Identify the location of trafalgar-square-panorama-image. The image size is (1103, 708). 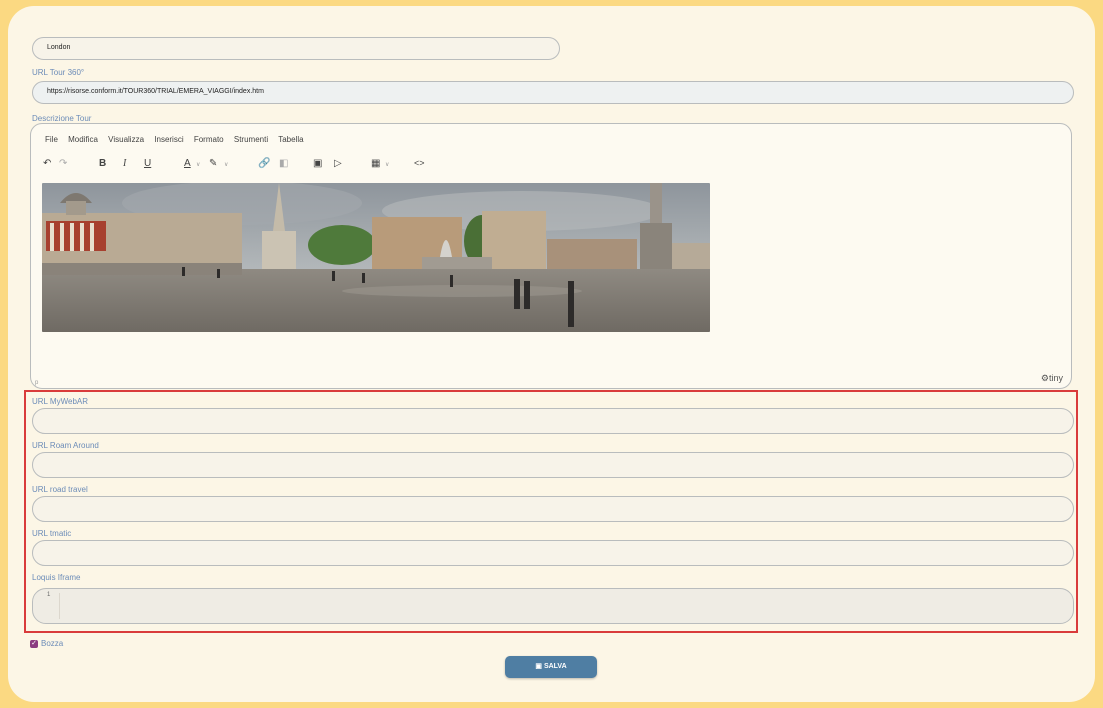
(376, 257).